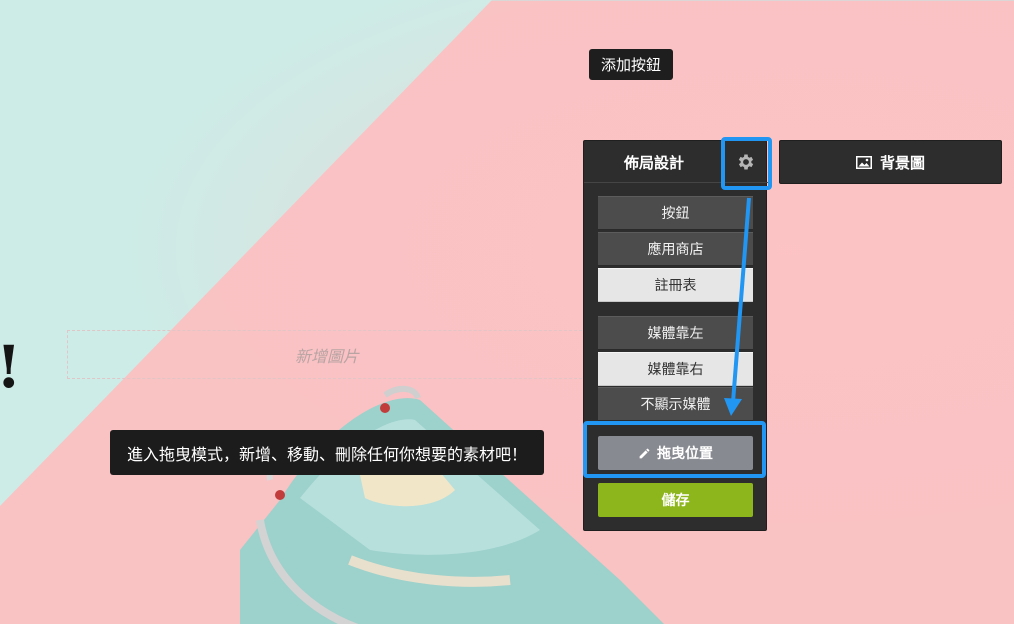  Describe the element at coordinates (675, 333) in the screenshot. I see `option-media-left: 媒體靠左` at that location.